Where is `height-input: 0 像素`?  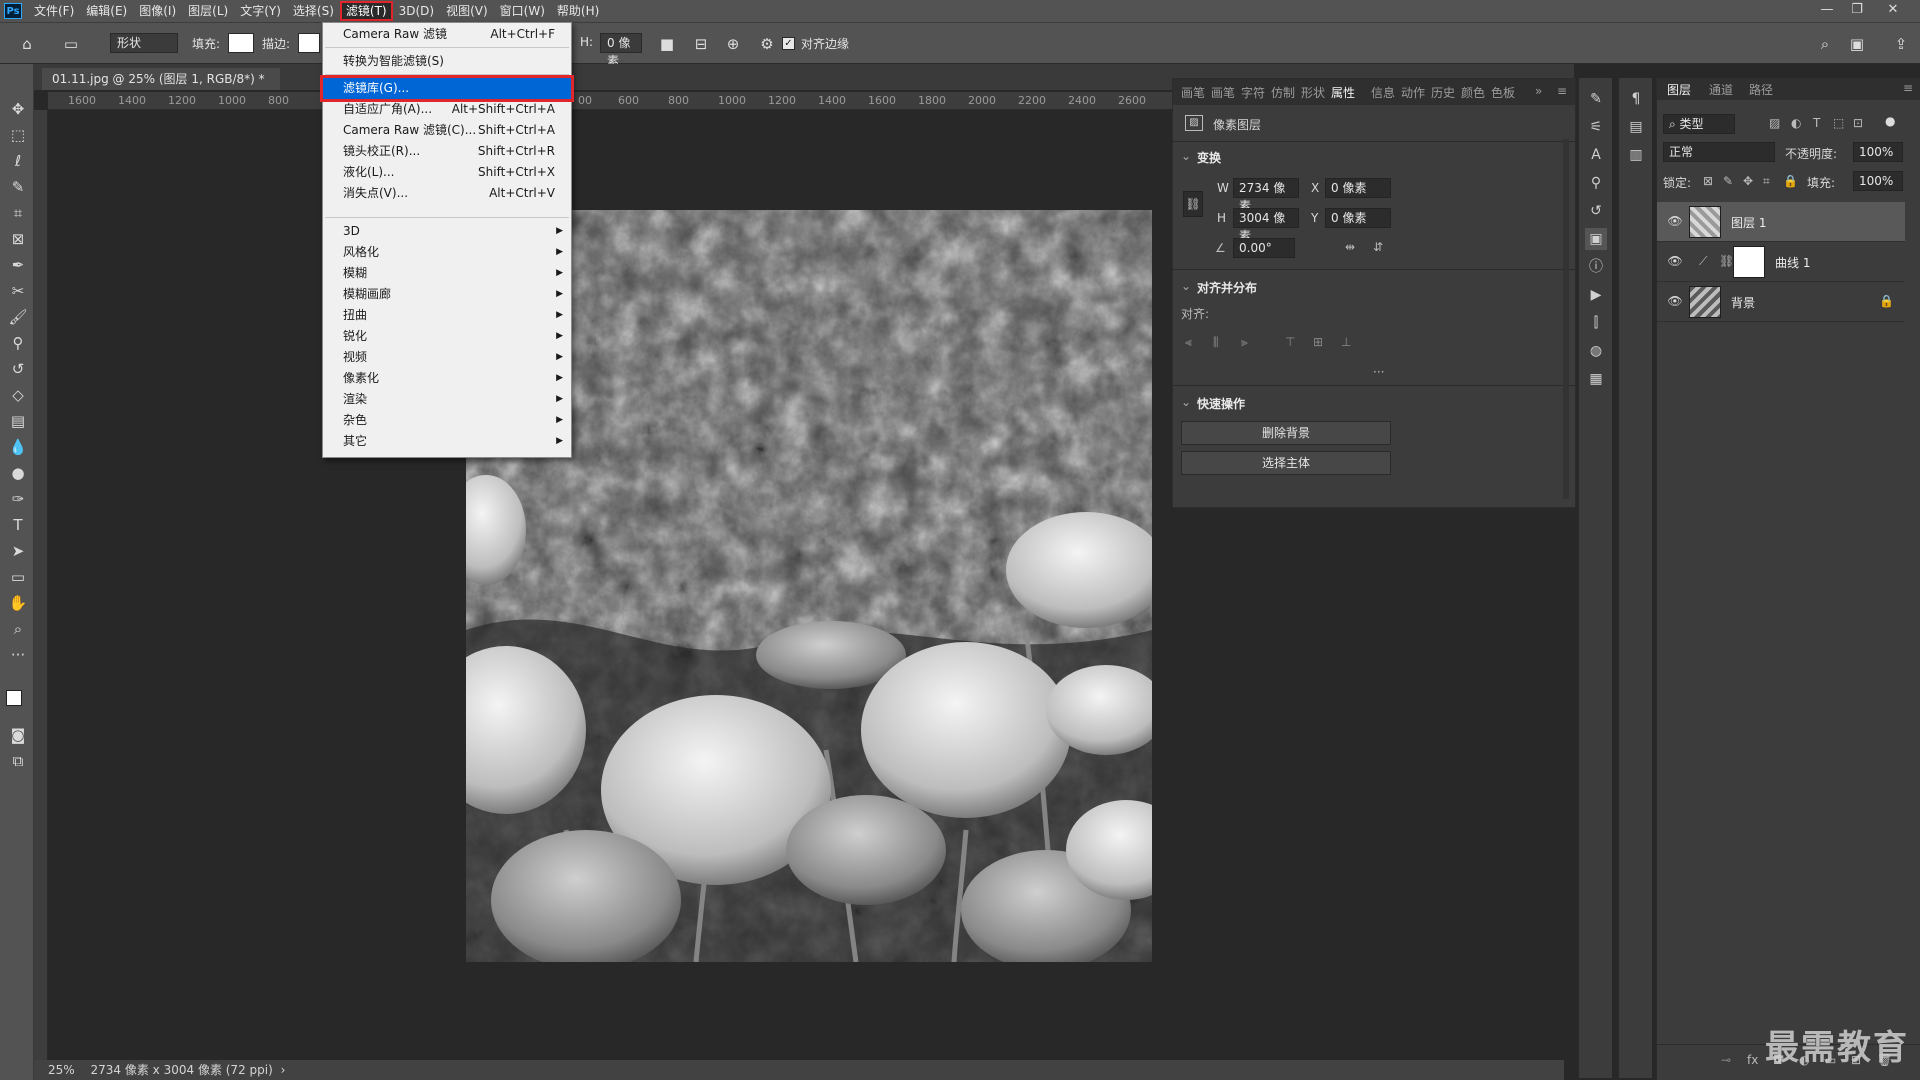
height-input: 0 像素 is located at coordinates (621, 50).